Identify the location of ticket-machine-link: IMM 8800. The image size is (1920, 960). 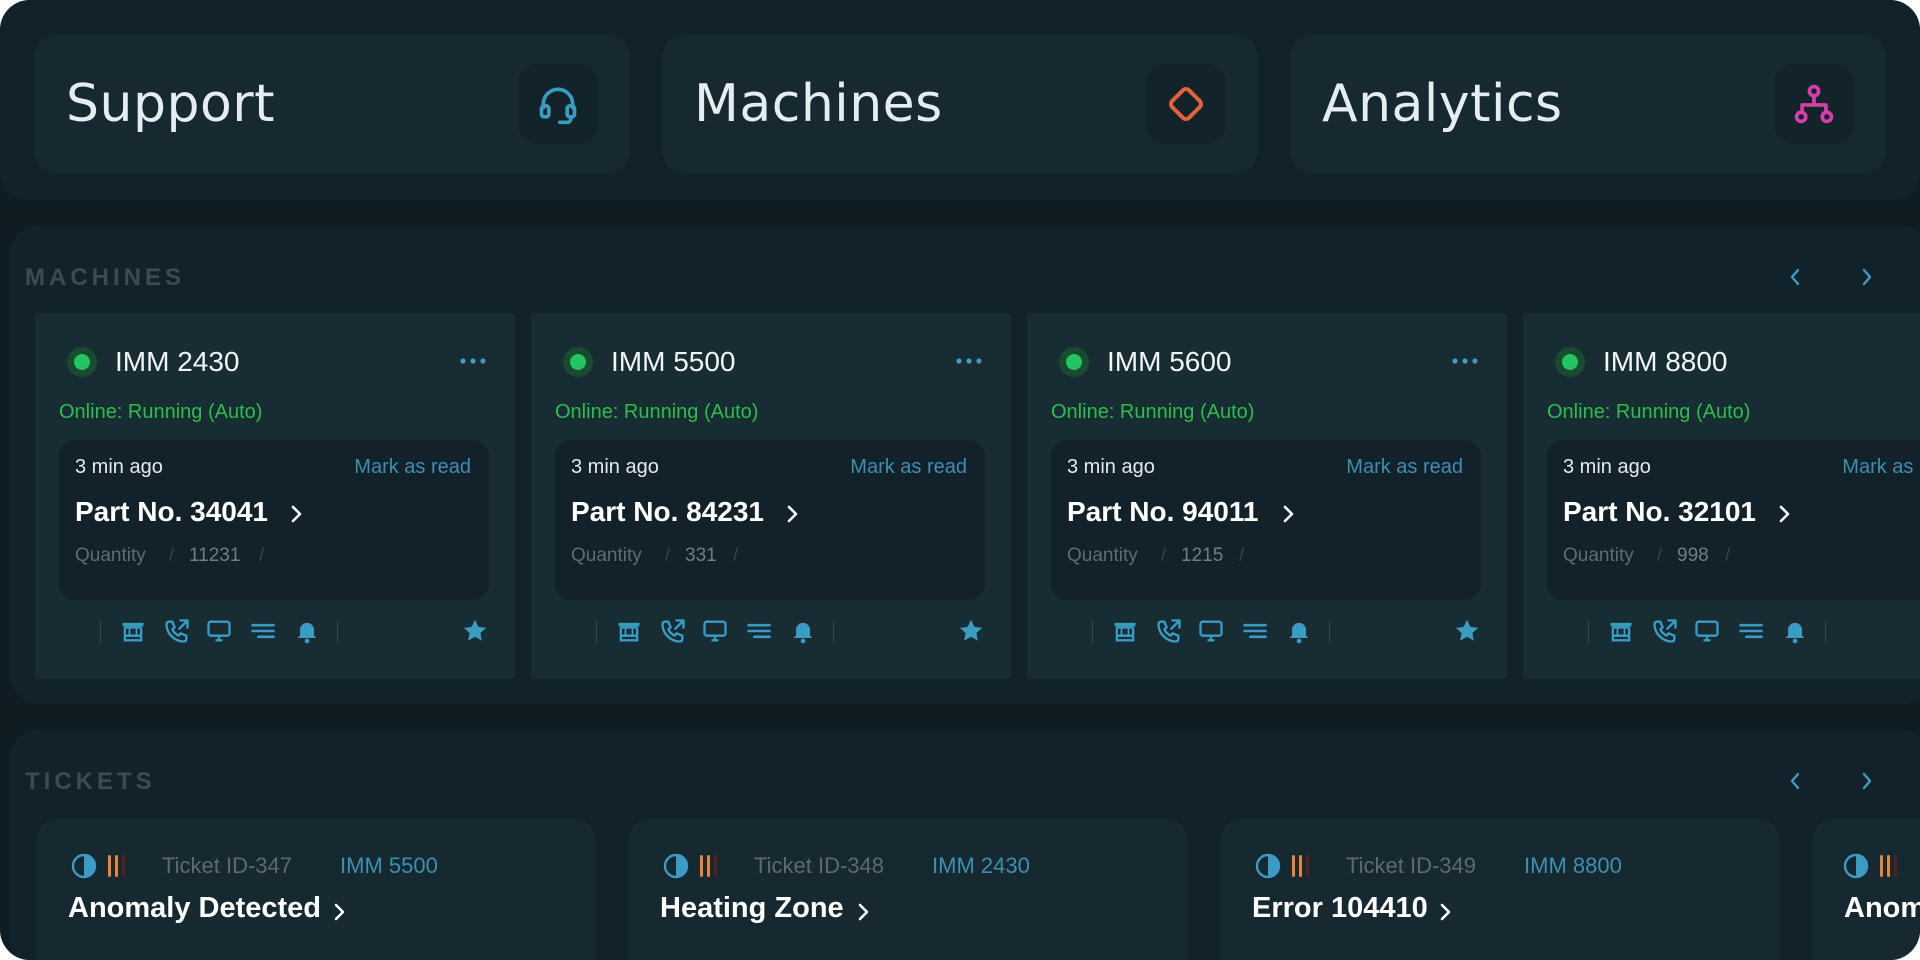
(1573, 866).